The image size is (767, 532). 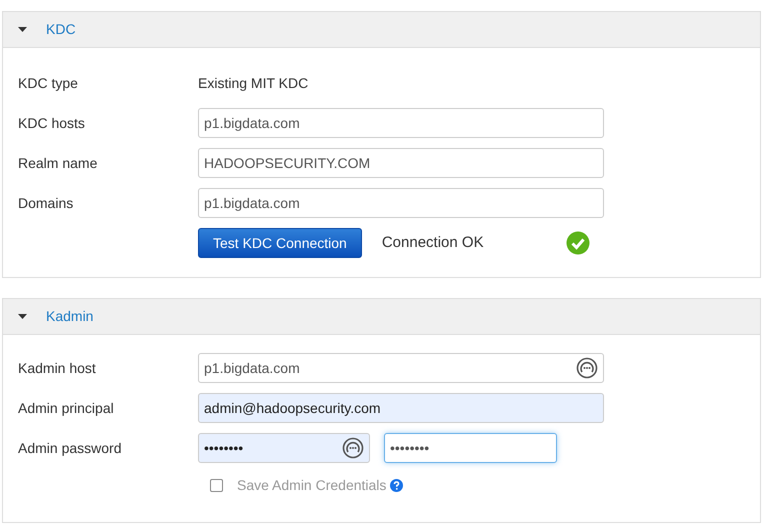 I want to click on field-label: Kadmin host, so click(x=57, y=368).